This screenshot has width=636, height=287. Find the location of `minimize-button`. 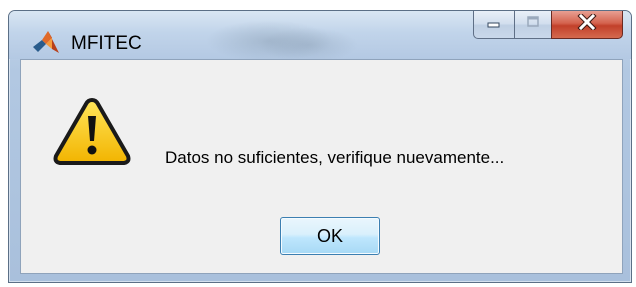

minimize-button is located at coordinates (493, 25).